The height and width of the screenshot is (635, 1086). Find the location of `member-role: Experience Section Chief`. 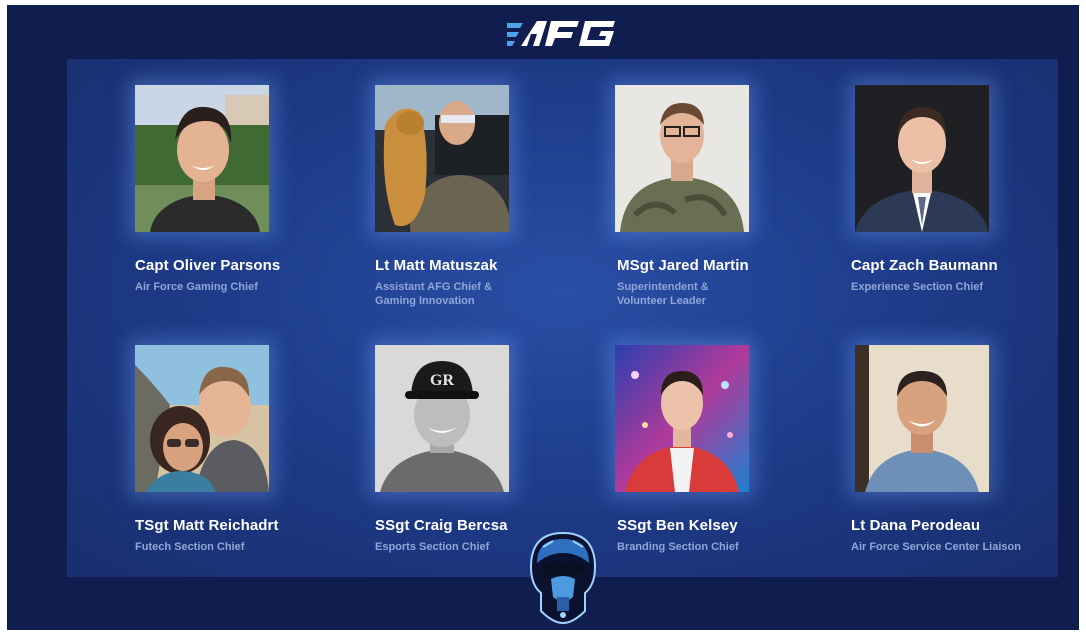

member-role: Experience Section Chief is located at coordinates (917, 287).